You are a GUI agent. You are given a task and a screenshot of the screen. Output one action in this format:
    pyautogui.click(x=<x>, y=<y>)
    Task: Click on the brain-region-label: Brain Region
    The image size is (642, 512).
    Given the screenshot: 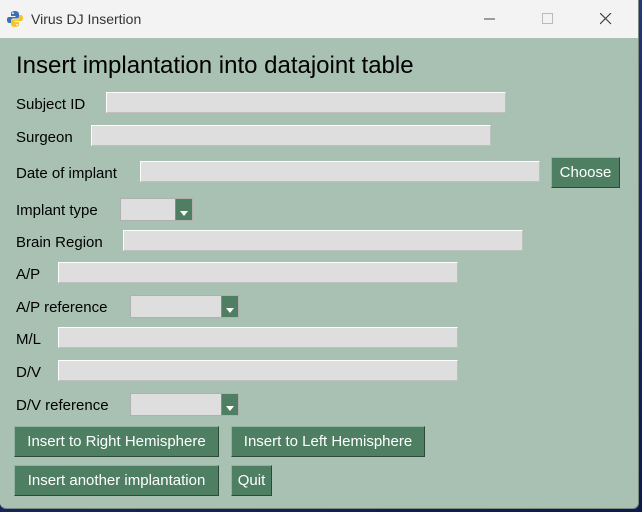 What is the action you would take?
    pyautogui.click(x=59, y=242)
    